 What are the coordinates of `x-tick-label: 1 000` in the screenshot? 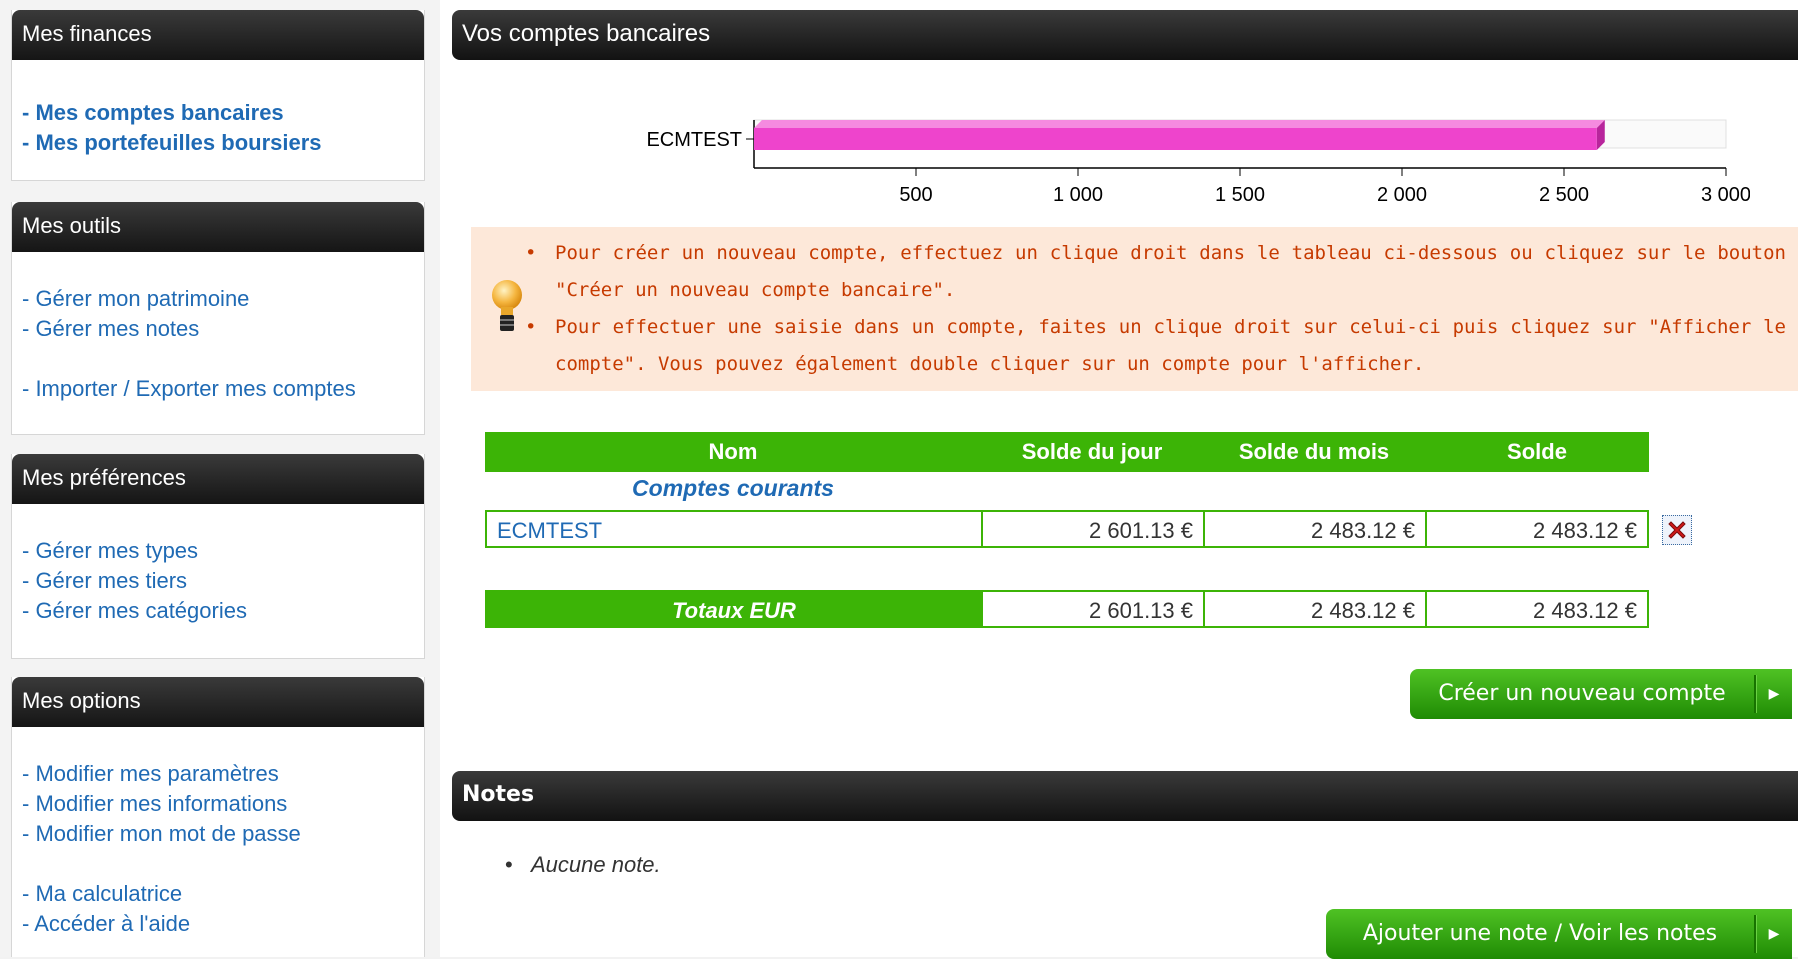 It's located at (1078, 195).